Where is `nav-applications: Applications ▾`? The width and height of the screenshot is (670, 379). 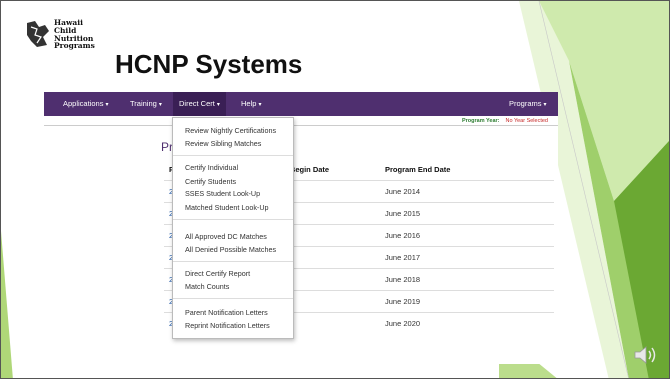
nav-applications: Applications ▾ is located at coordinates (85, 104).